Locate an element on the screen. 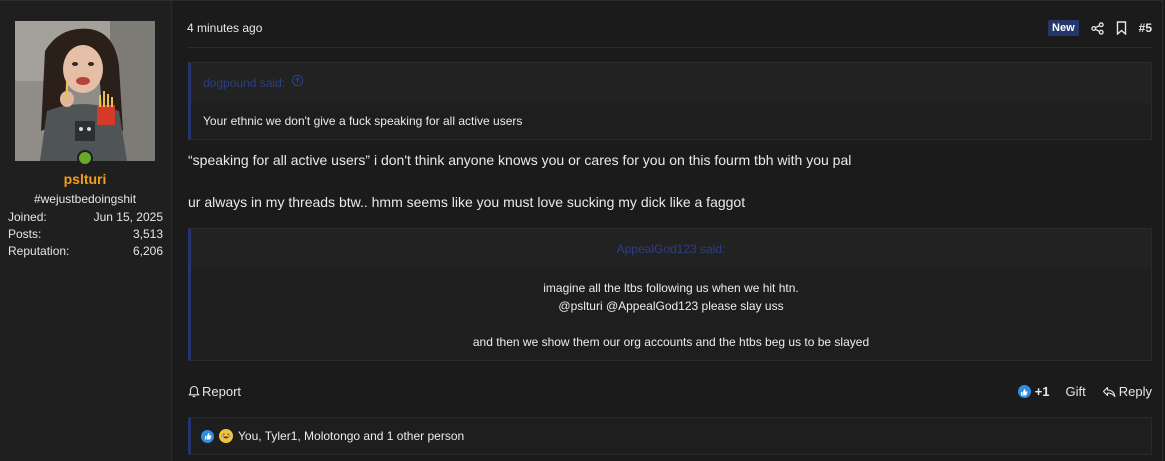 This screenshot has width=1165, height=461. plus-one-button: +1 is located at coordinates (1033, 391).